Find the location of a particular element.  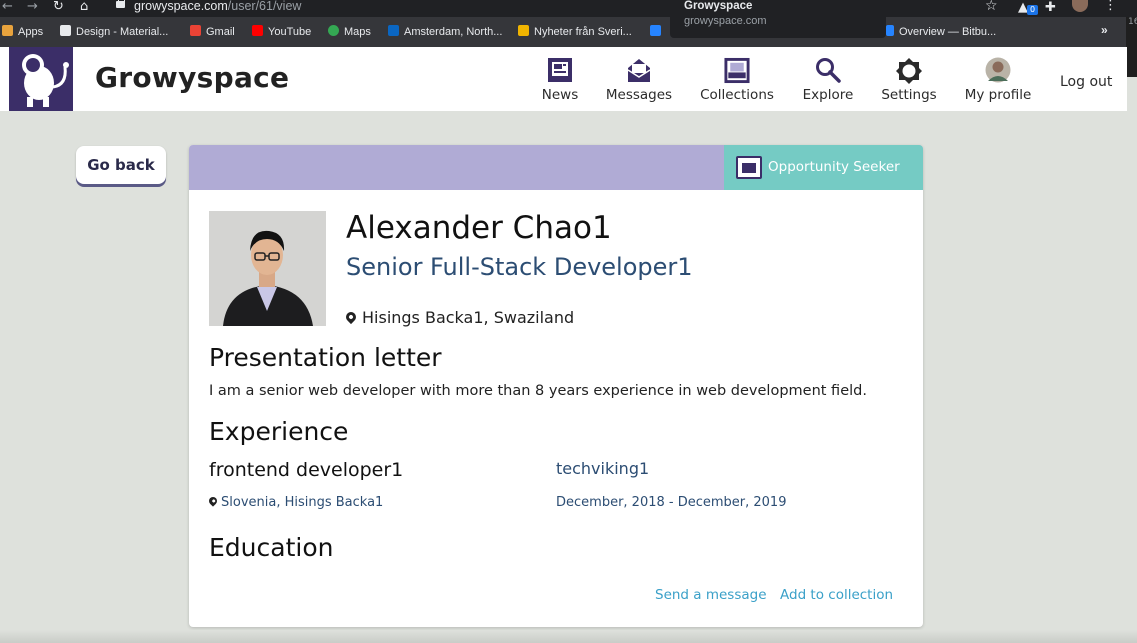

bookmark-star-icon: ☆ is located at coordinates (991, 7).